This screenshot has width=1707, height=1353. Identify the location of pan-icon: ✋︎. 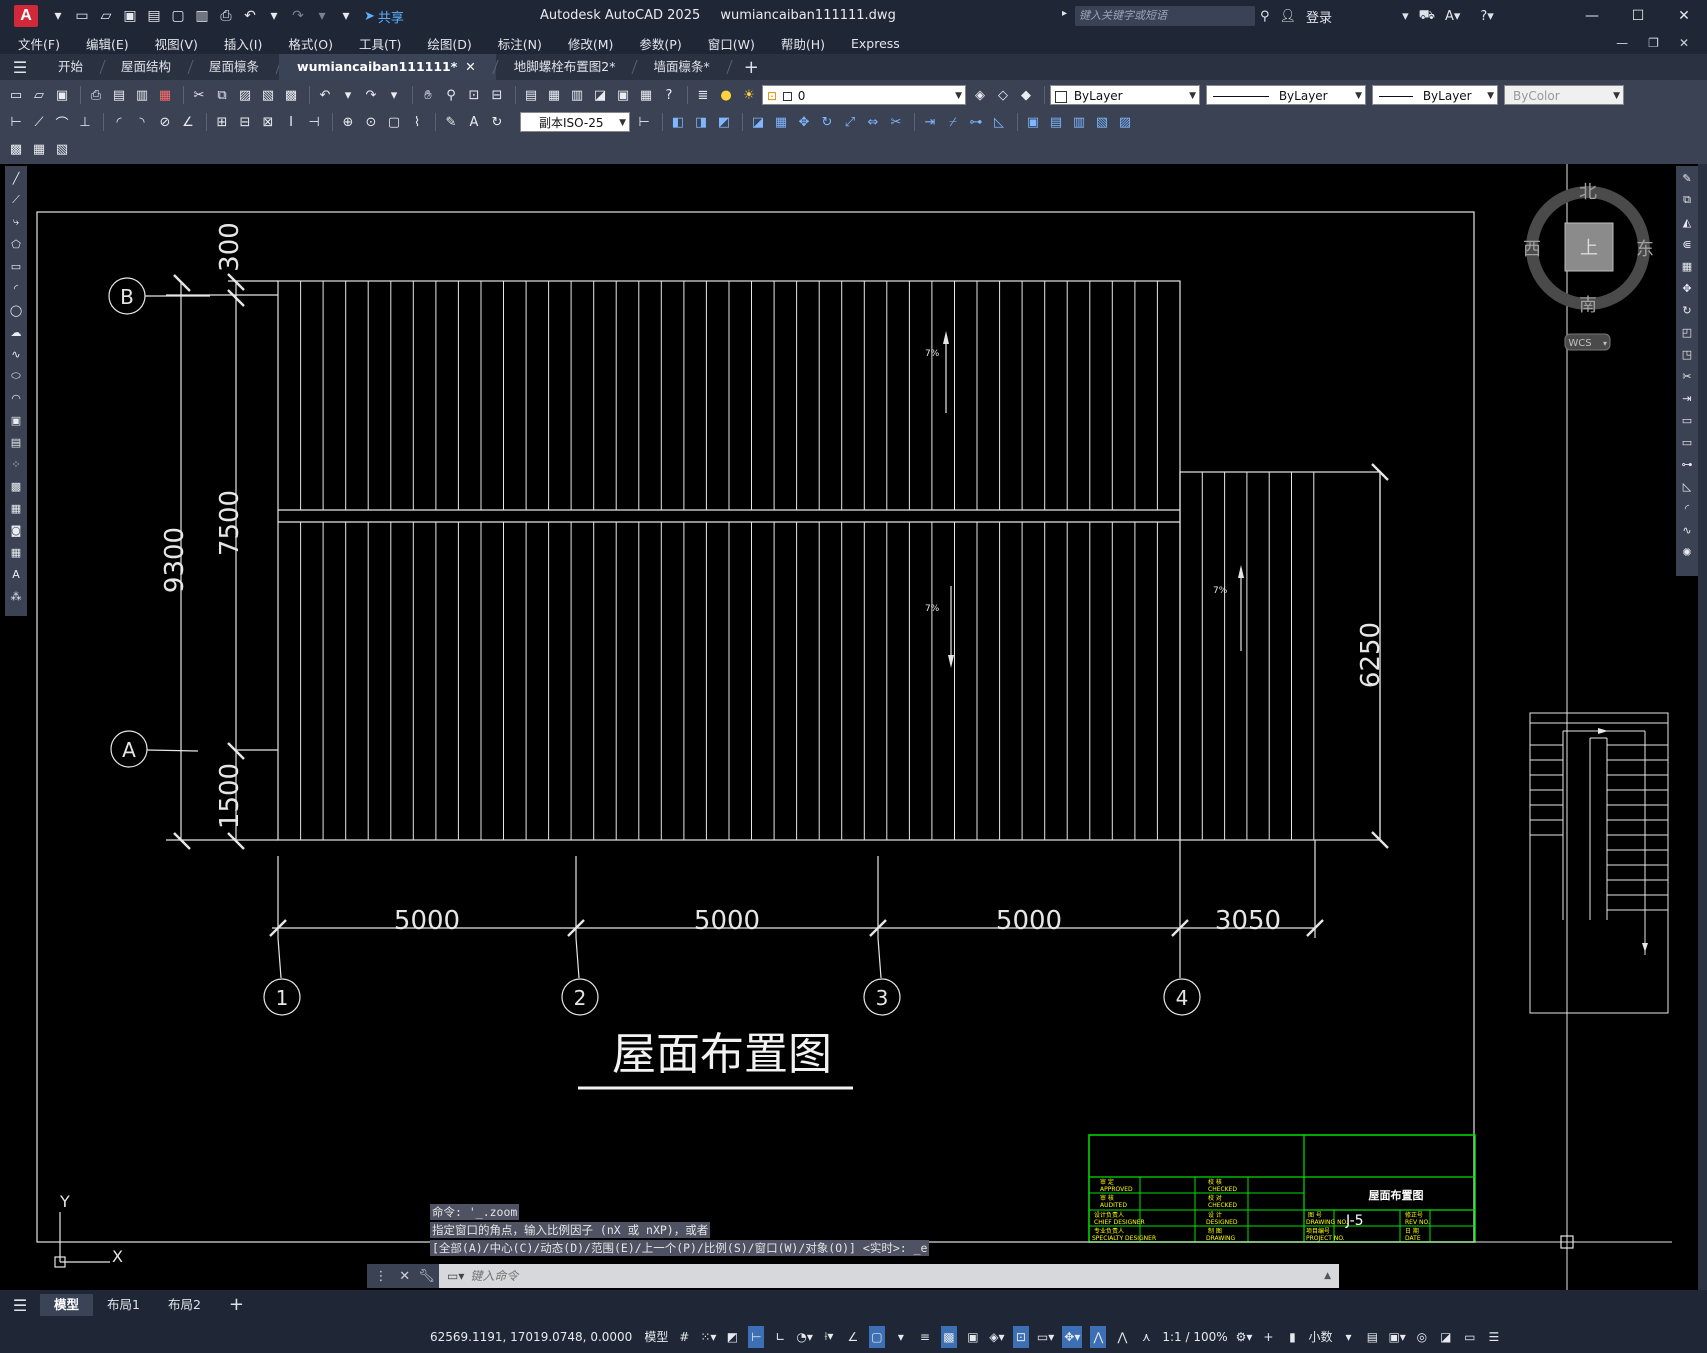
(428, 95).